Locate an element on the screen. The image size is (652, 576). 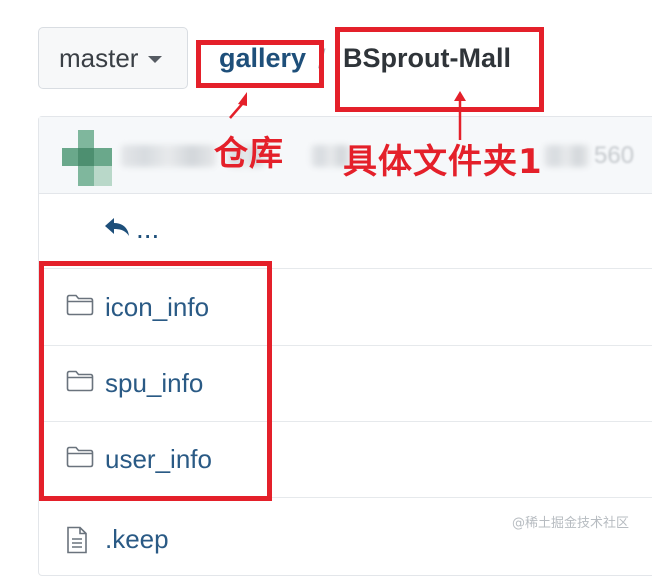
folder-annotation-label: 具体文件夹1 is located at coordinates (443, 162).